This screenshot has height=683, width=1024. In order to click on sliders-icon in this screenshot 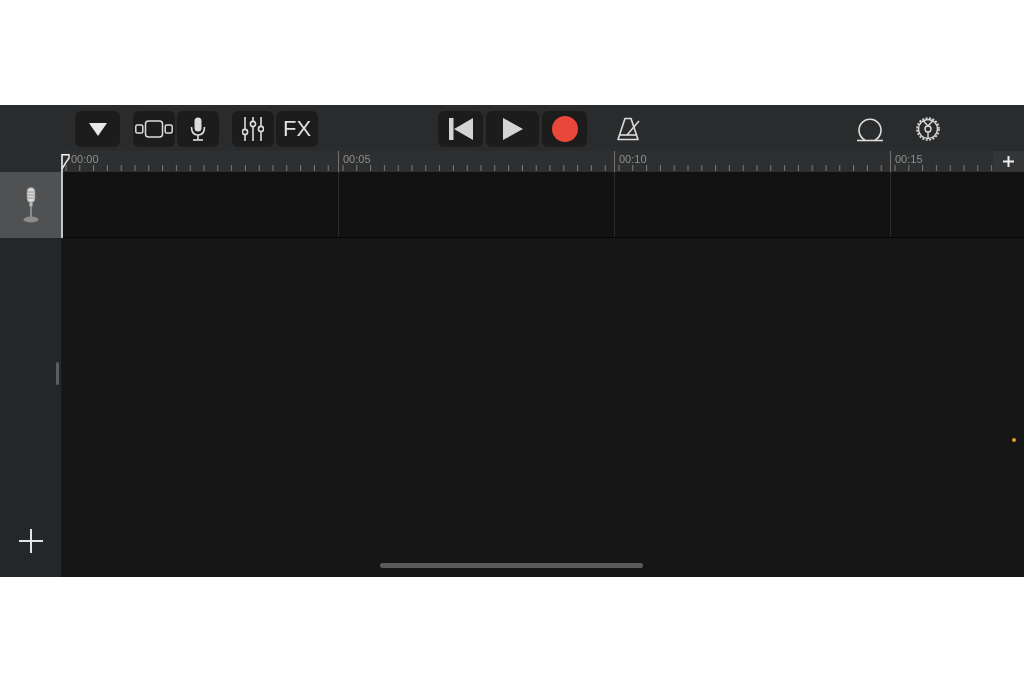, I will do `click(253, 129)`.